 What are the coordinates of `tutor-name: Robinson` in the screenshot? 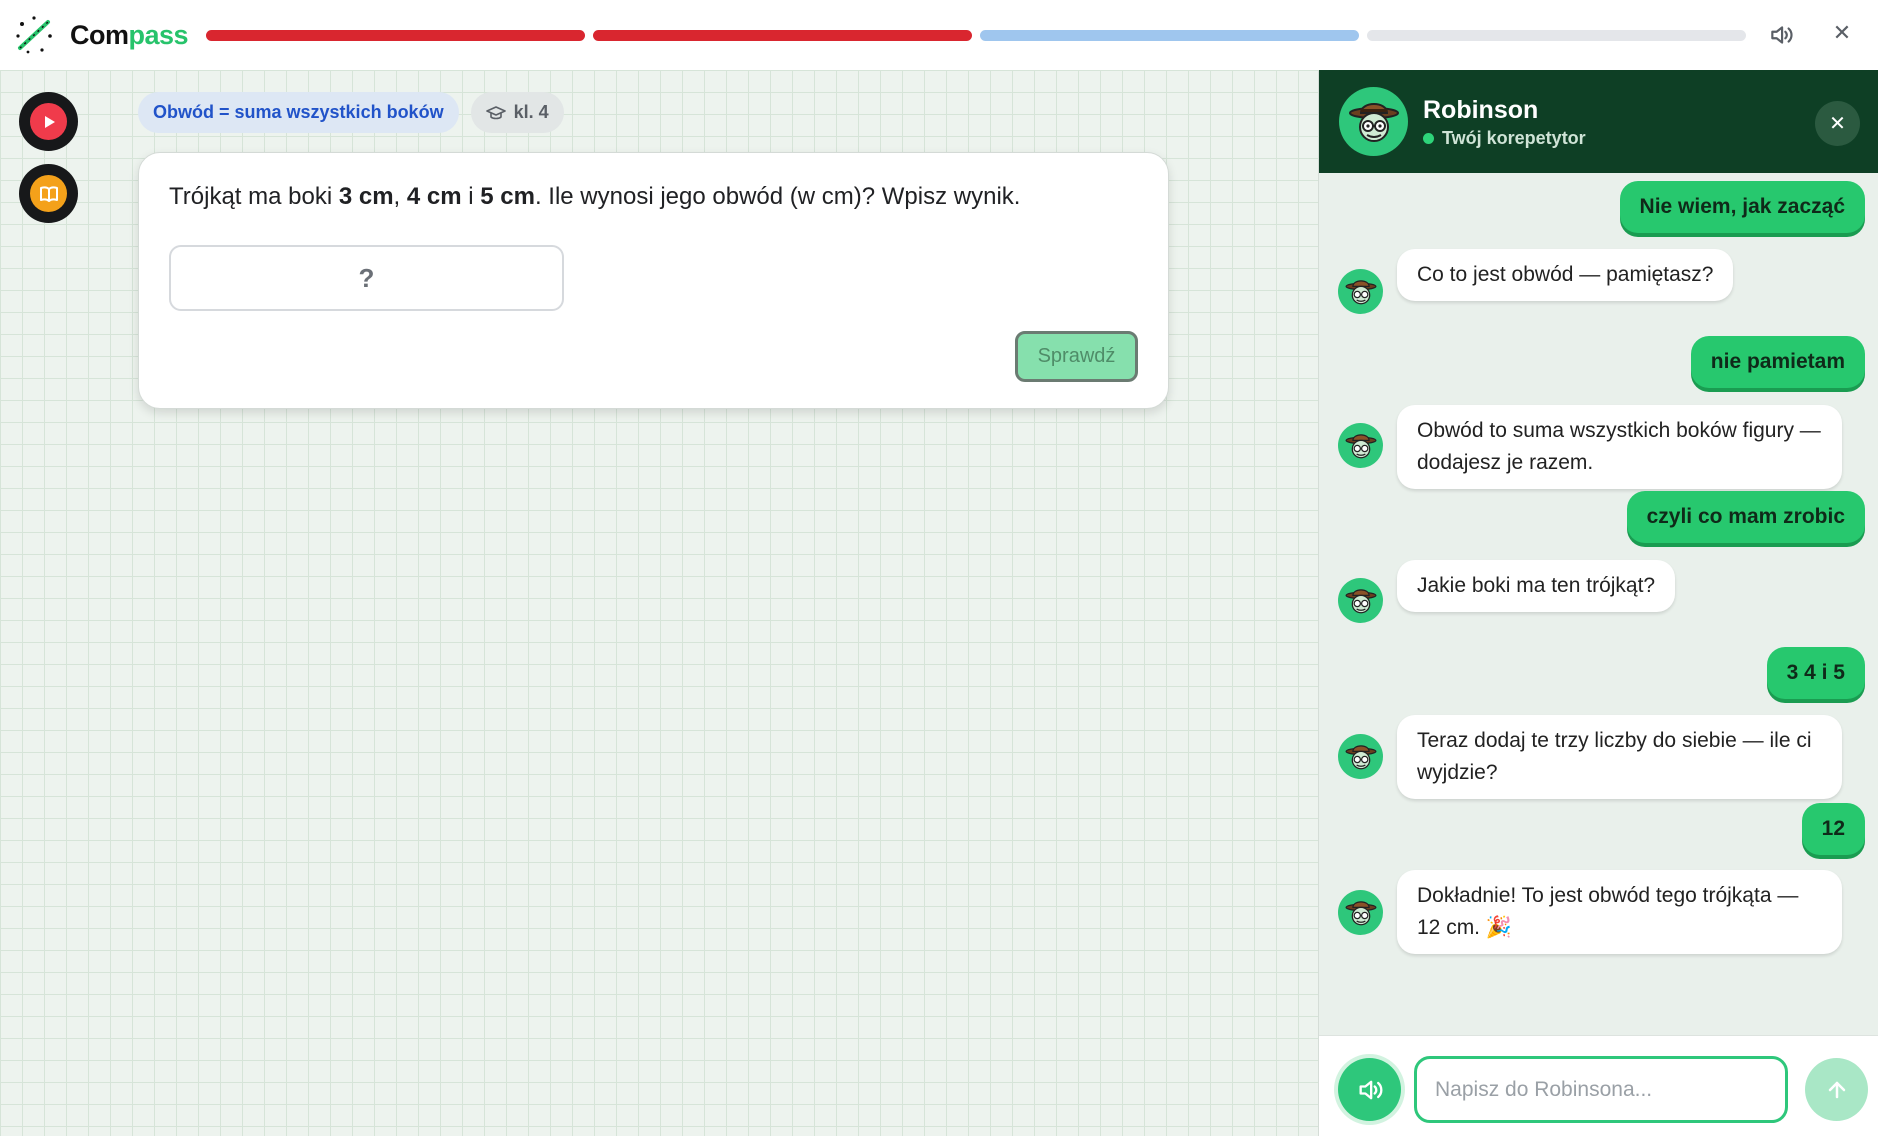 It's located at (1481, 110).